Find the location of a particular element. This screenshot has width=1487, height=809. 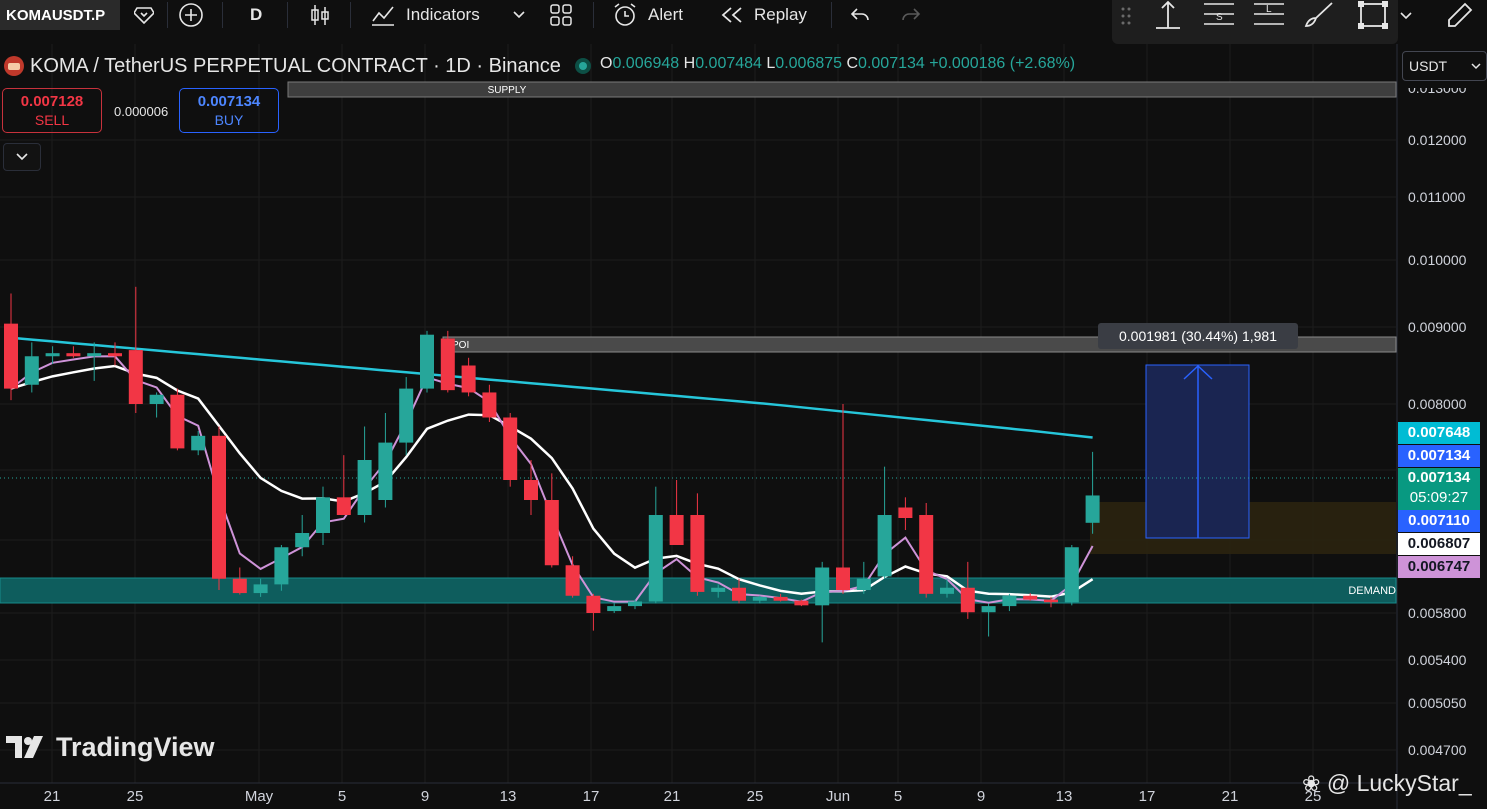

drag-handle-icon is located at coordinates (1126, 16).